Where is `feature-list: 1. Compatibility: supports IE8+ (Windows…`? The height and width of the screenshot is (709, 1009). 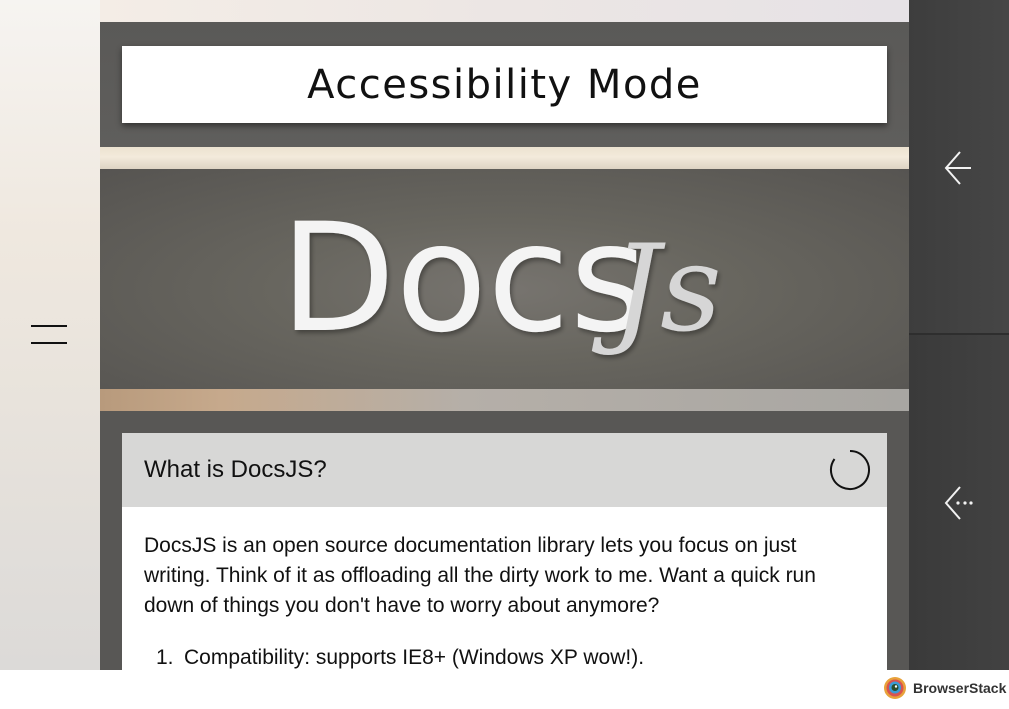 feature-list: 1. Compatibility: supports IE8+ (Windows… is located at coordinates (504, 656).